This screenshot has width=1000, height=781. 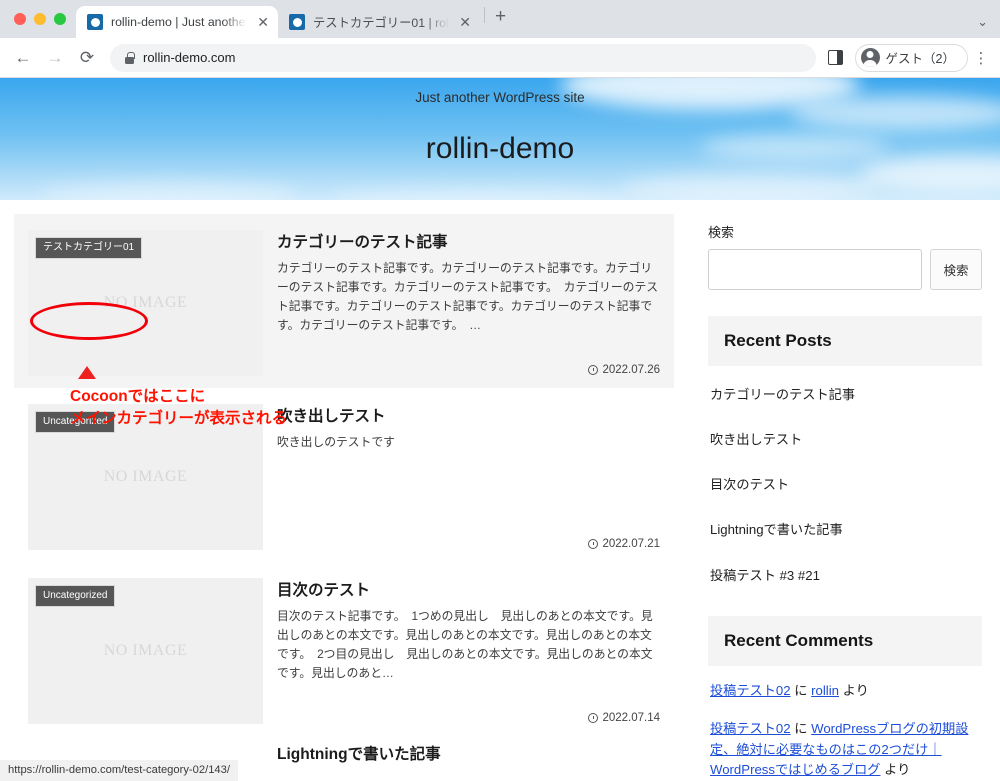 I want to click on post-date-value: 2022.07.26, so click(x=631, y=370).